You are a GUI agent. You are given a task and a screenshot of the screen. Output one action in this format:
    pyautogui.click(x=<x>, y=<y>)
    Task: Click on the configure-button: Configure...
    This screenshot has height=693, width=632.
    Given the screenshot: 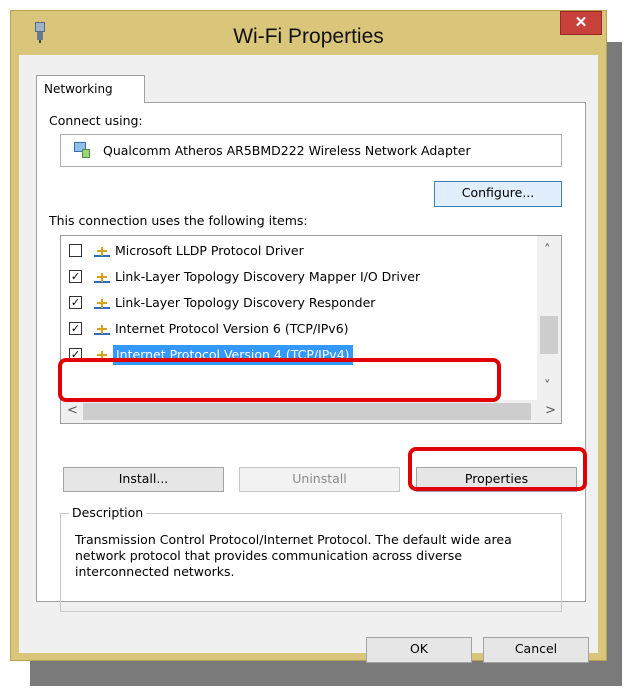 What is the action you would take?
    pyautogui.click(x=498, y=194)
    